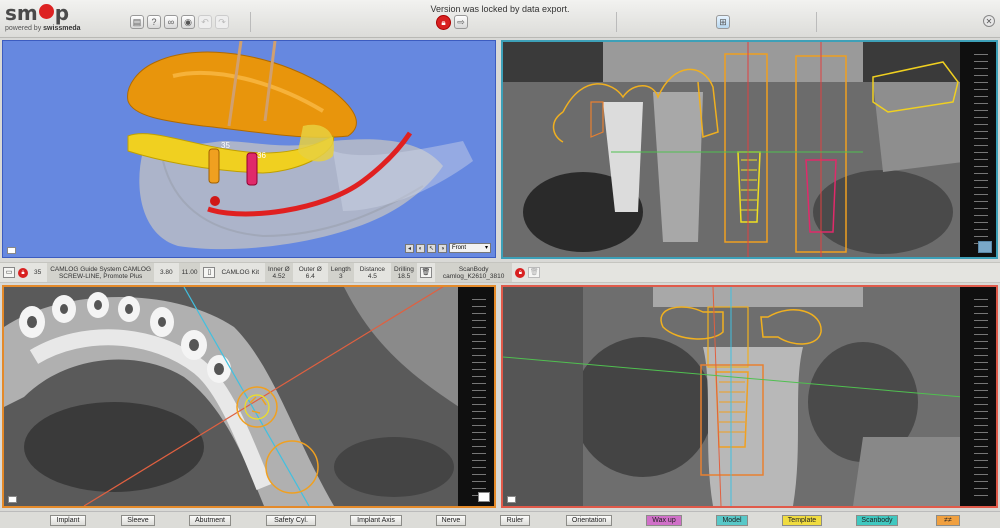 The height and width of the screenshot is (528, 1000). I want to click on undo-icon: ↶, so click(205, 22).